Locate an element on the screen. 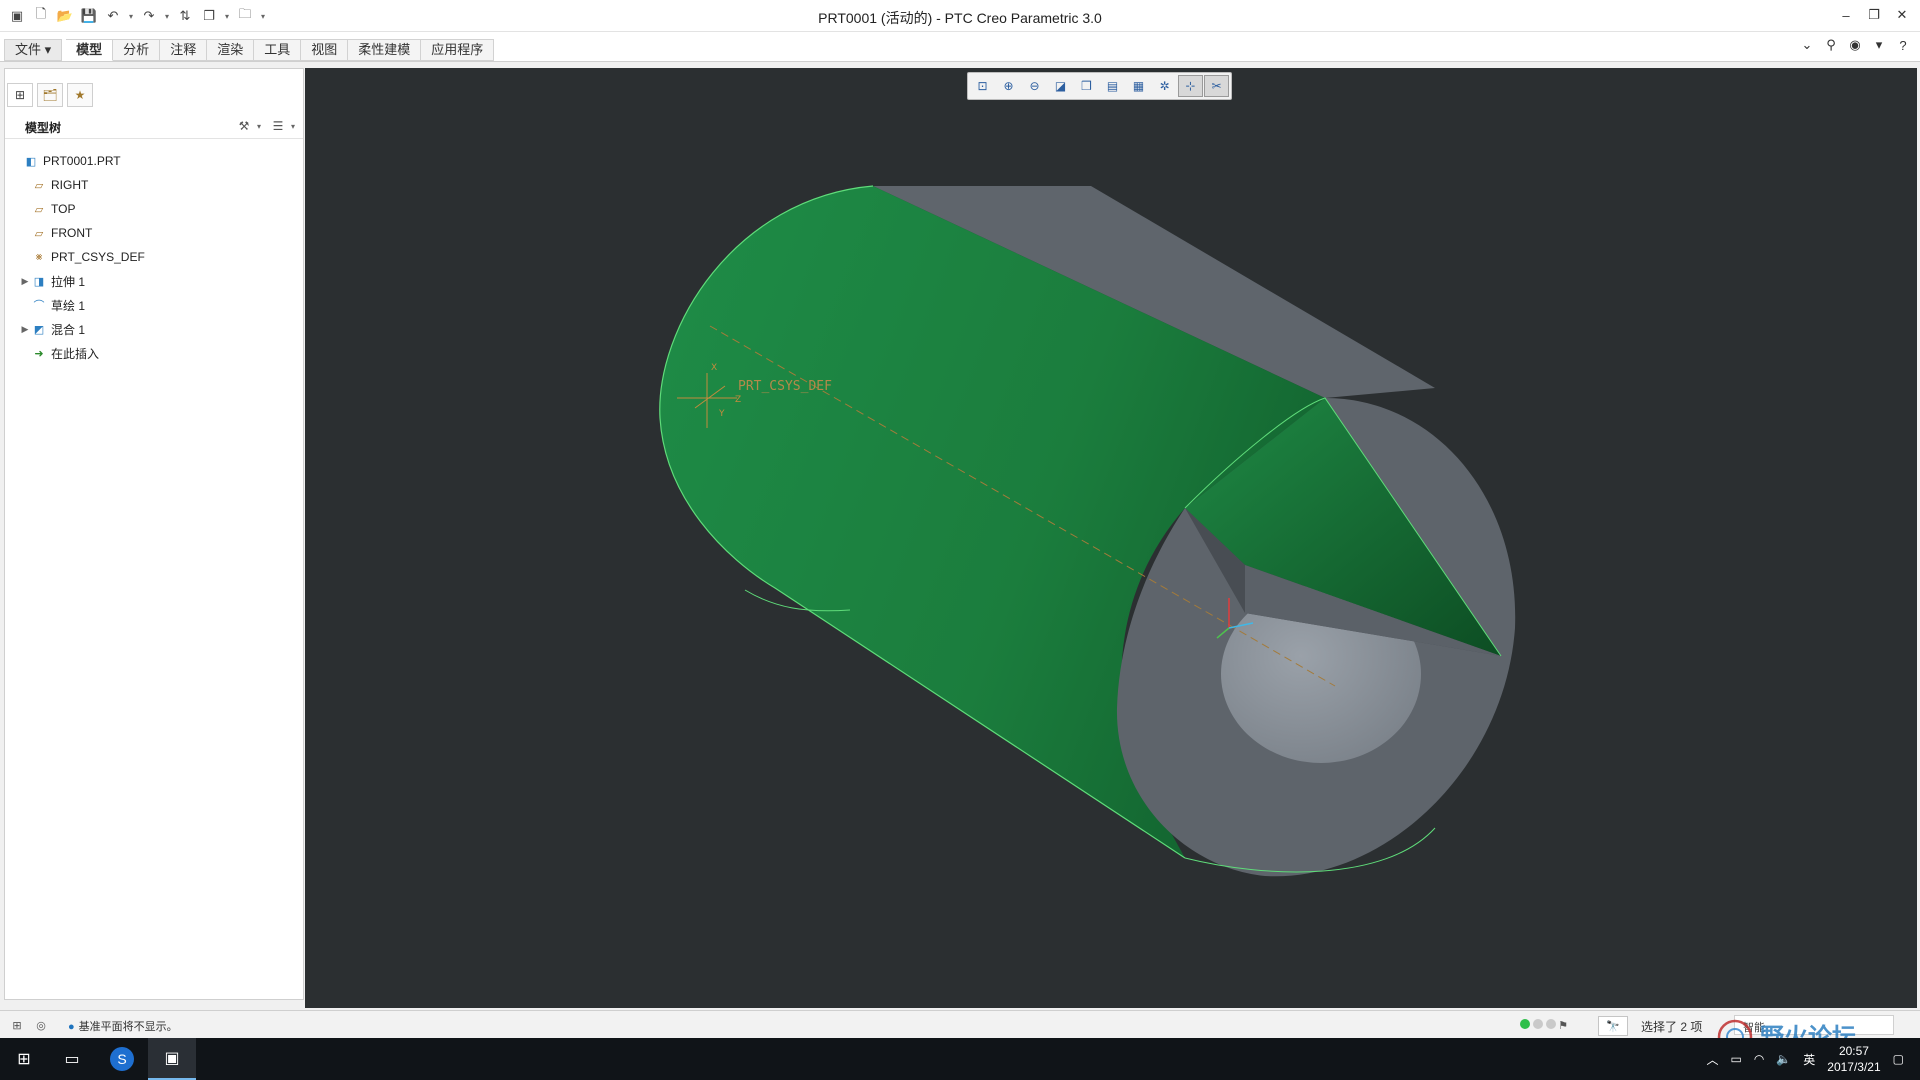 Image resolution: width=1920 pixels, height=1080 pixels. search-icon: ⚲ is located at coordinates (1831, 45).